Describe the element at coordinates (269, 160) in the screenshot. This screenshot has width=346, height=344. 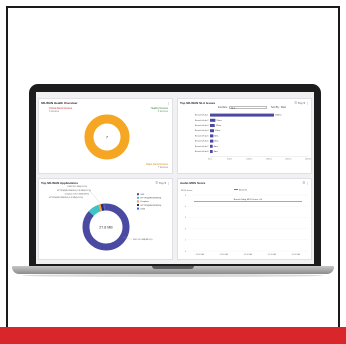
I see `isp-x-tick: 150ms` at that location.